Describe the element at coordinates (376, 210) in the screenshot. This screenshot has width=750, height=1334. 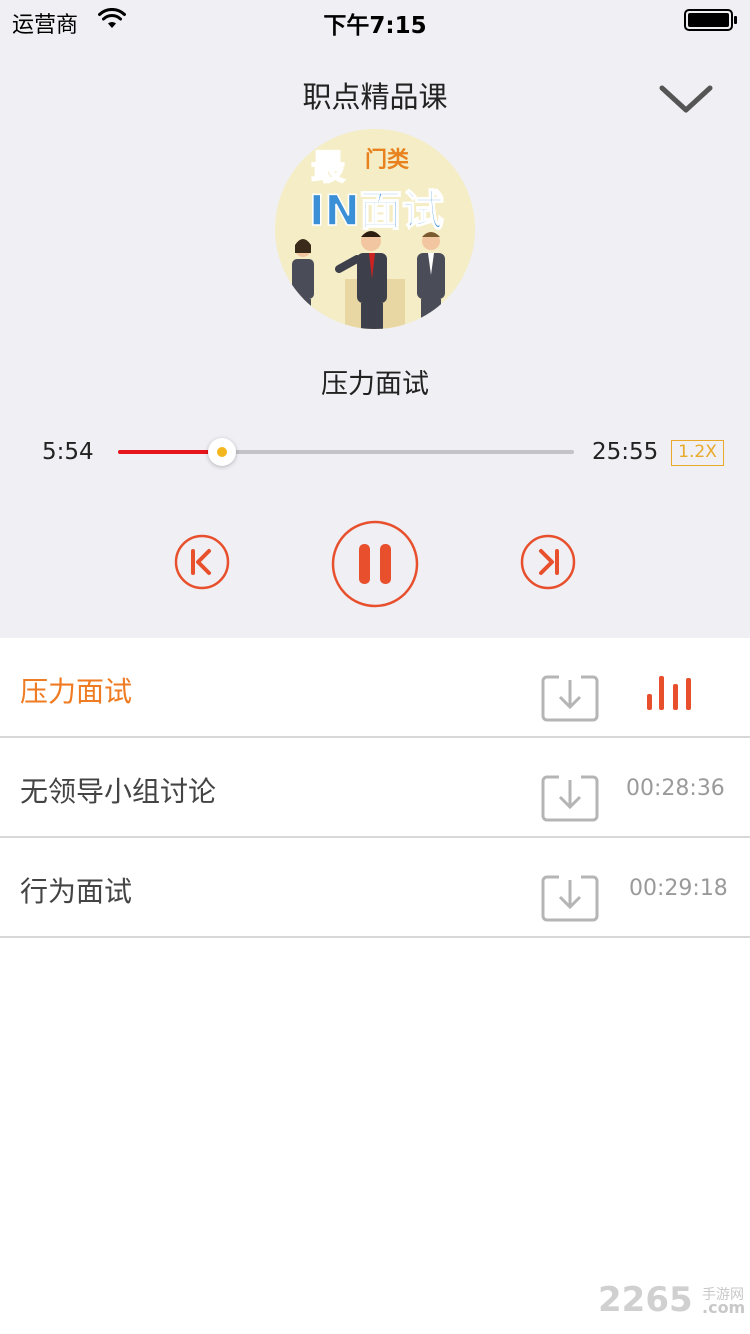
I see `cover-text-2: IN面试` at that location.